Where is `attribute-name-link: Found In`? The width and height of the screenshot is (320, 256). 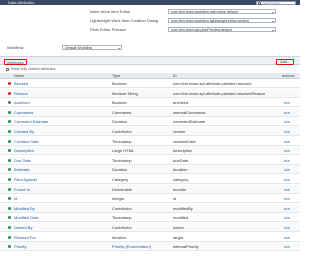 attribute-name-link: Found In is located at coordinates (22, 189).